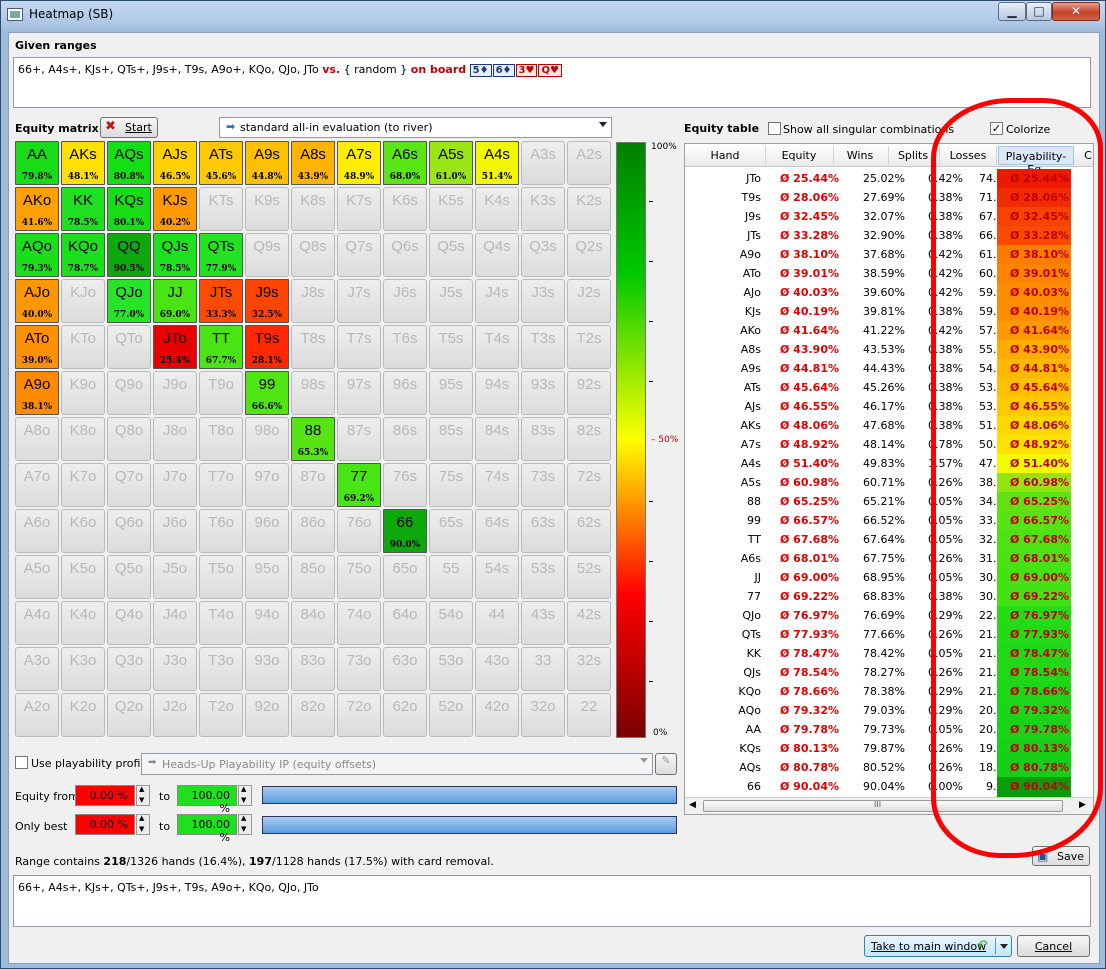 Image resolution: width=1106 pixels, height=969 pixels. I want to click on matrix-cell: 64o, so click(405, 623).